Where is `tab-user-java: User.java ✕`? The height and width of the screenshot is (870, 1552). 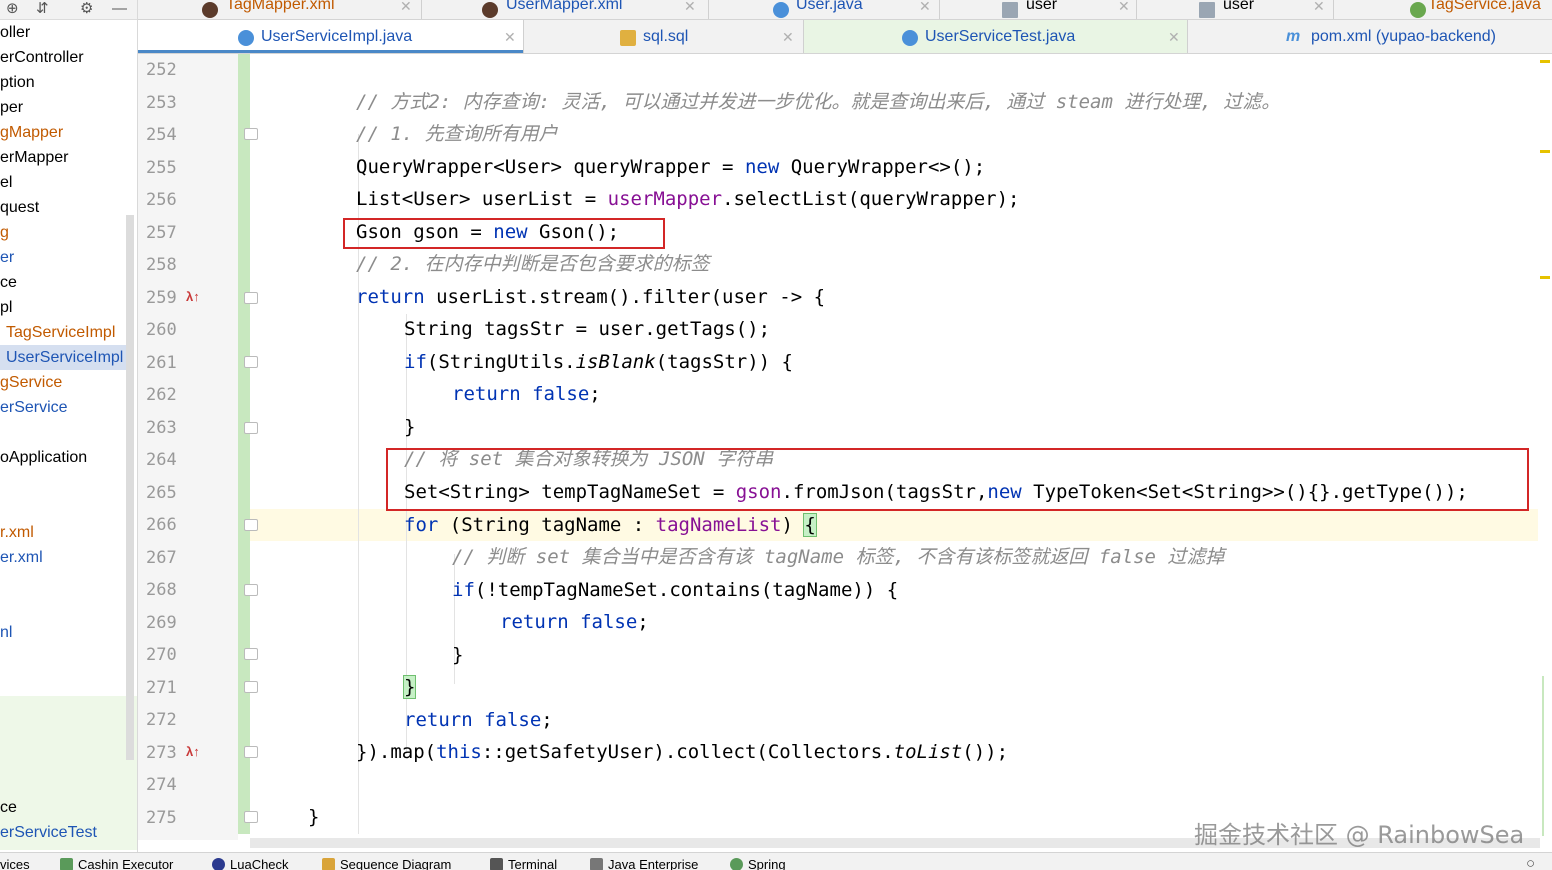 tab-user-java: User.java ✕ is located at coordinates (824, 9).